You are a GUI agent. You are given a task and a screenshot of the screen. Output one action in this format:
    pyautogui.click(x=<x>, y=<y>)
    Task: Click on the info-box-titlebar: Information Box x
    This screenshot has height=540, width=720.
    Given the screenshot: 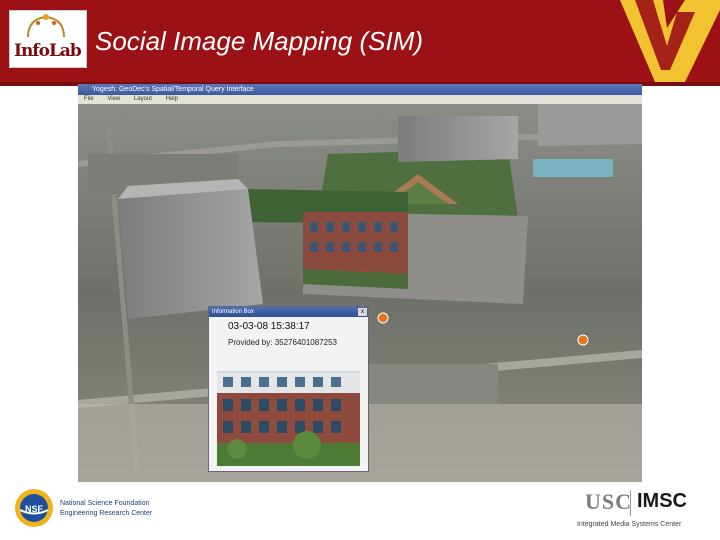 What is the action you would take?
    pyautogui.click(x=288, y=312)
    